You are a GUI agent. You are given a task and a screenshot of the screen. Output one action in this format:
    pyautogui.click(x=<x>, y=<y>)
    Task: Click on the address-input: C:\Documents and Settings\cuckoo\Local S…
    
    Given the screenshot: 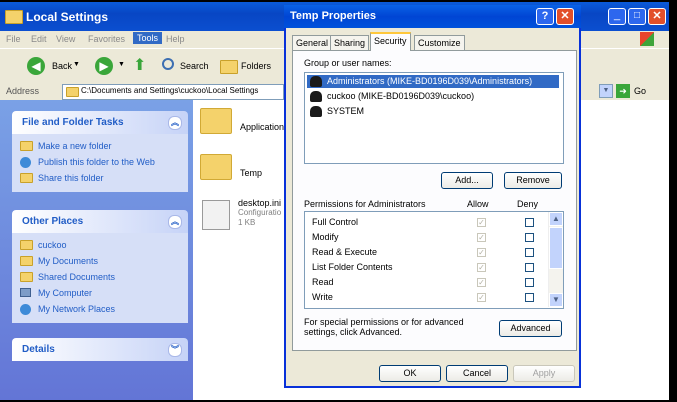 What is the action you would take?
    pyautogui.click(x=173, y=92)
    